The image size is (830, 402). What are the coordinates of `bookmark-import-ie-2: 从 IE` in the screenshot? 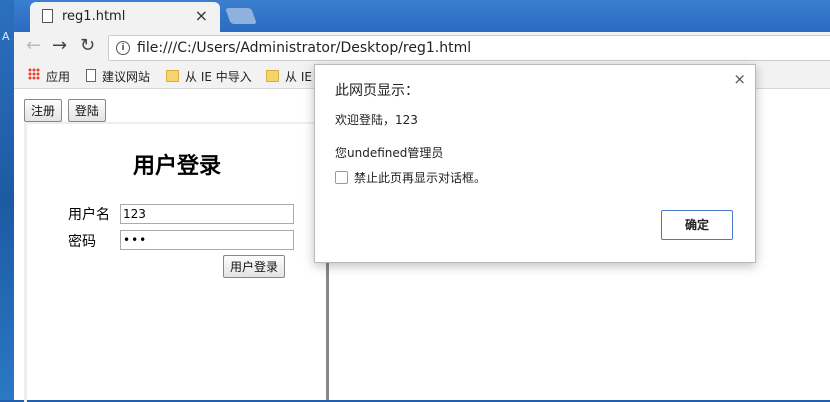 It's located at (289, 76).